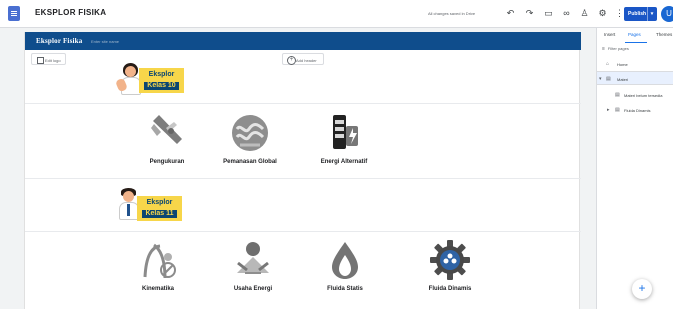 This screenshot has width=673, height=309. I want to click on home-icon: ⌂, so click(608, 64).